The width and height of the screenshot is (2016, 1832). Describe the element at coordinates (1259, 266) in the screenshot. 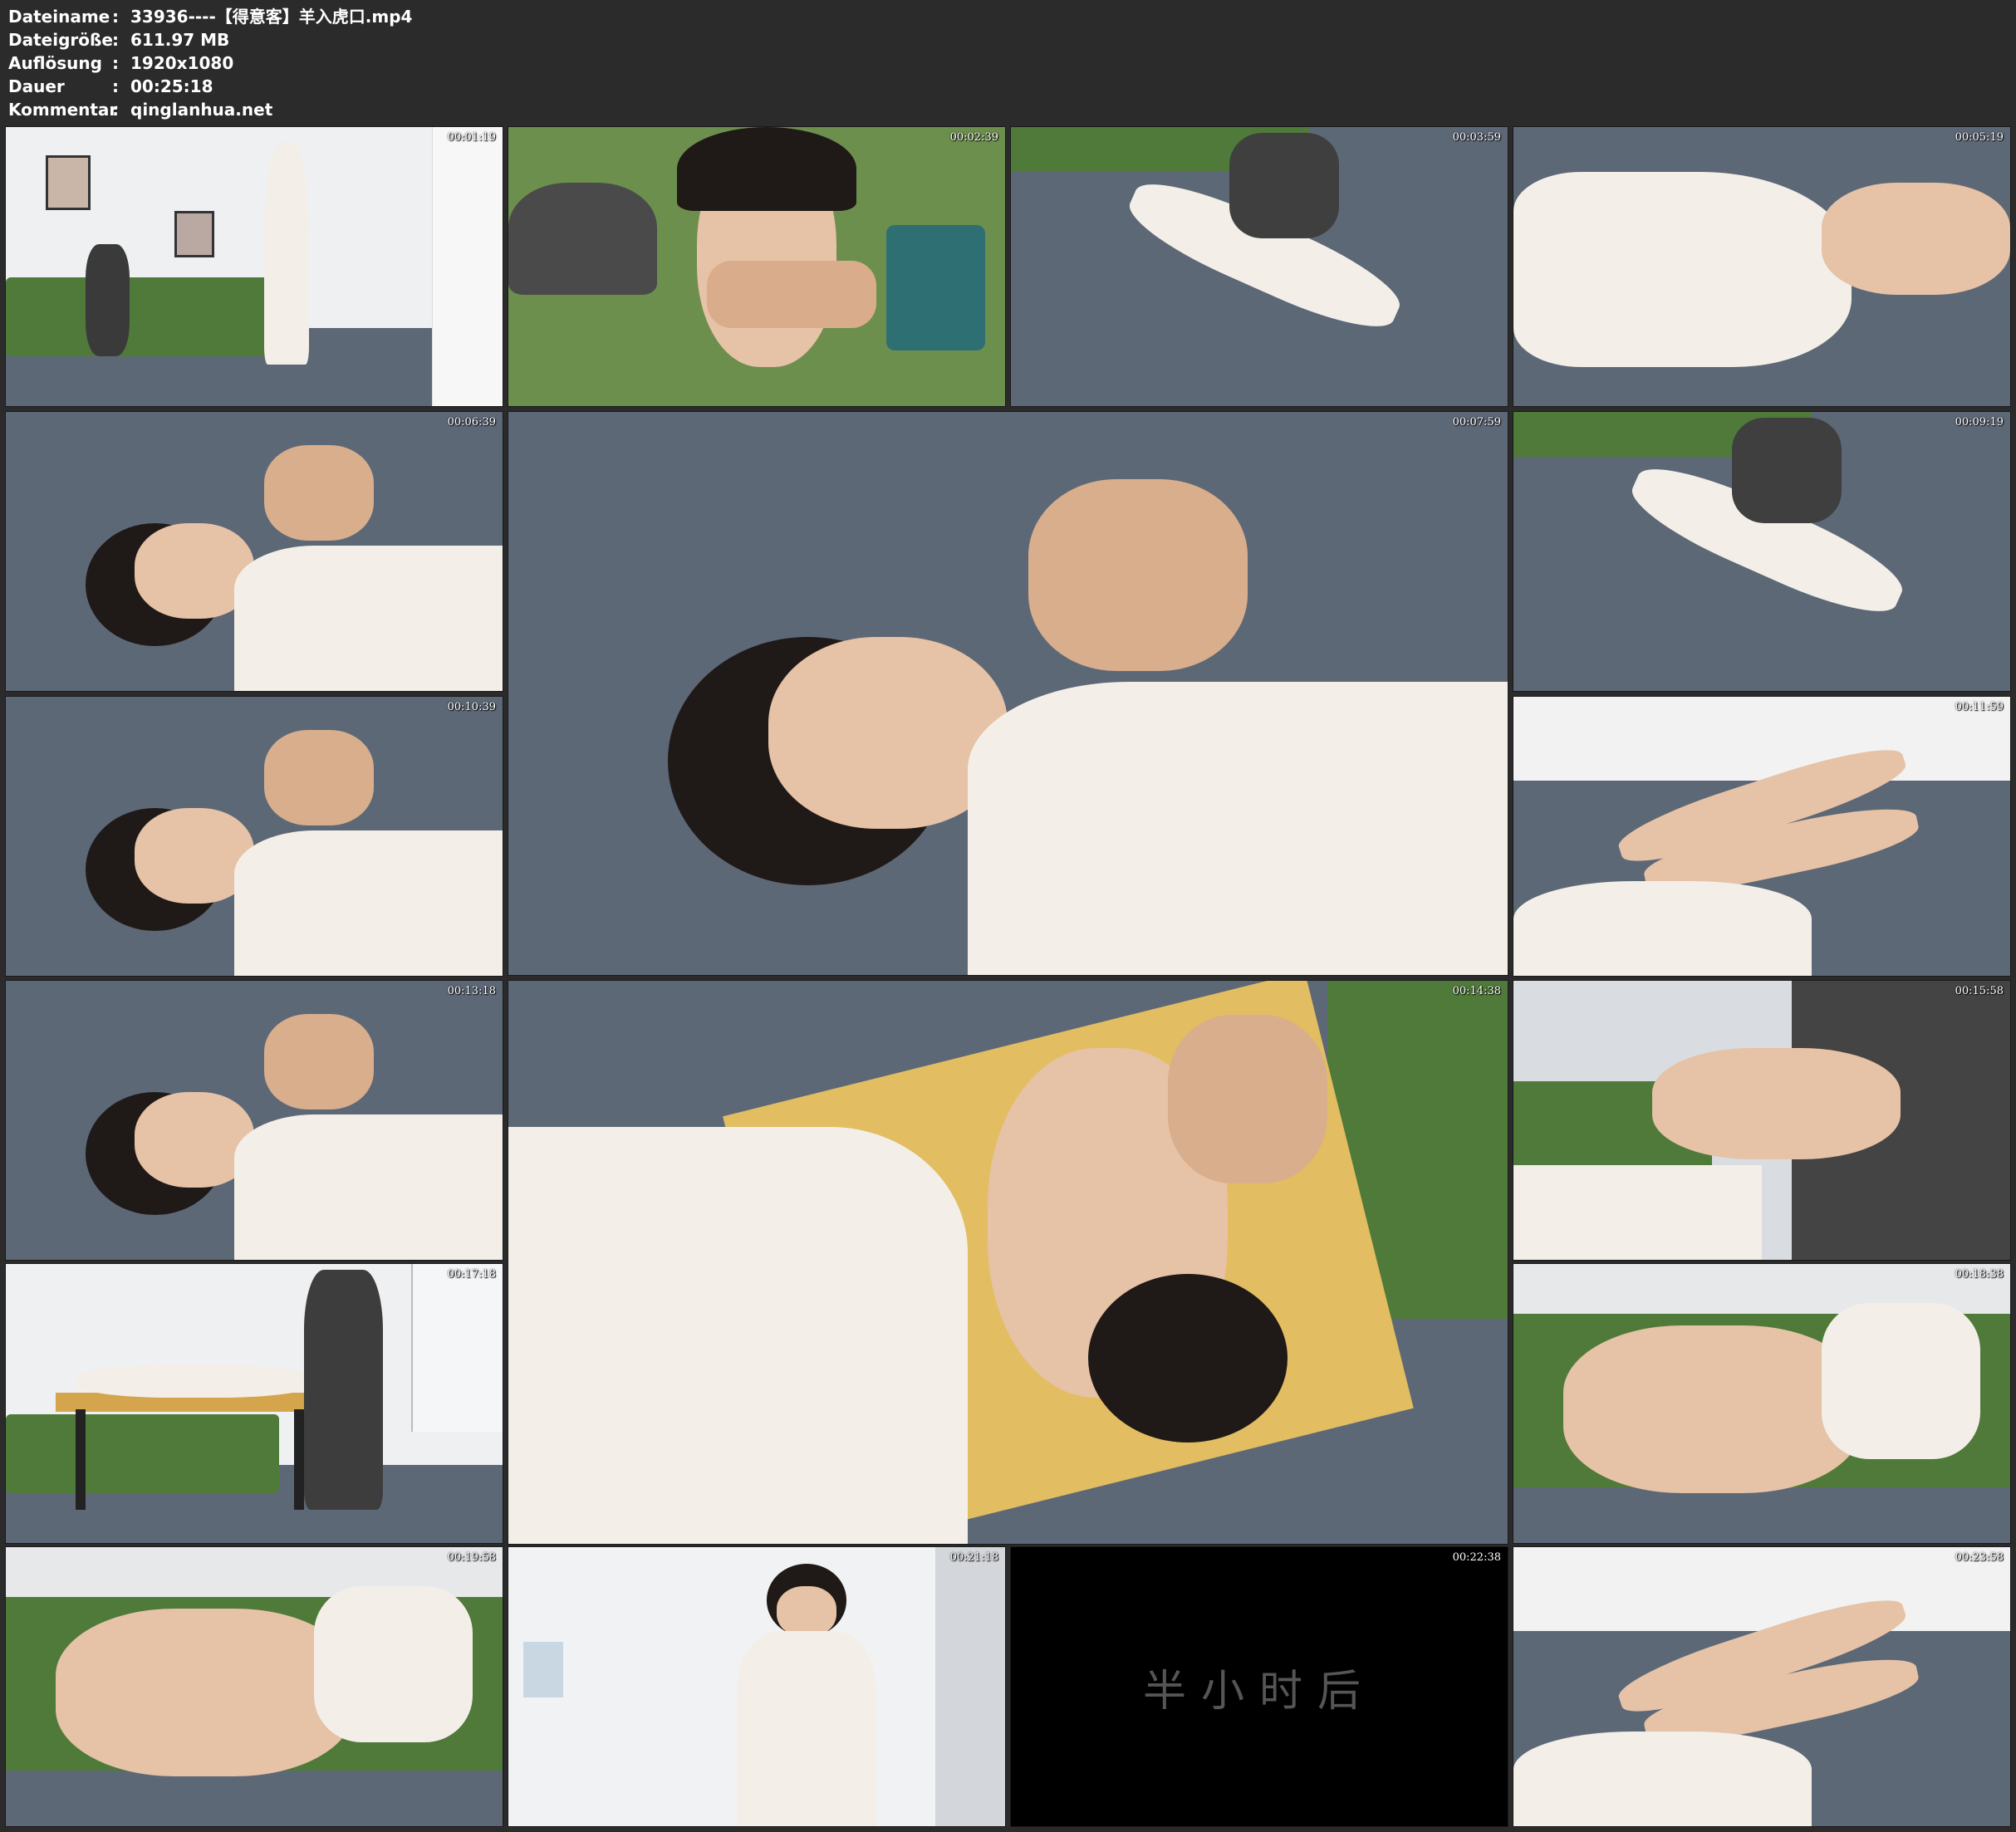

I see `thumbnail-3: 00:03:59` at that location.